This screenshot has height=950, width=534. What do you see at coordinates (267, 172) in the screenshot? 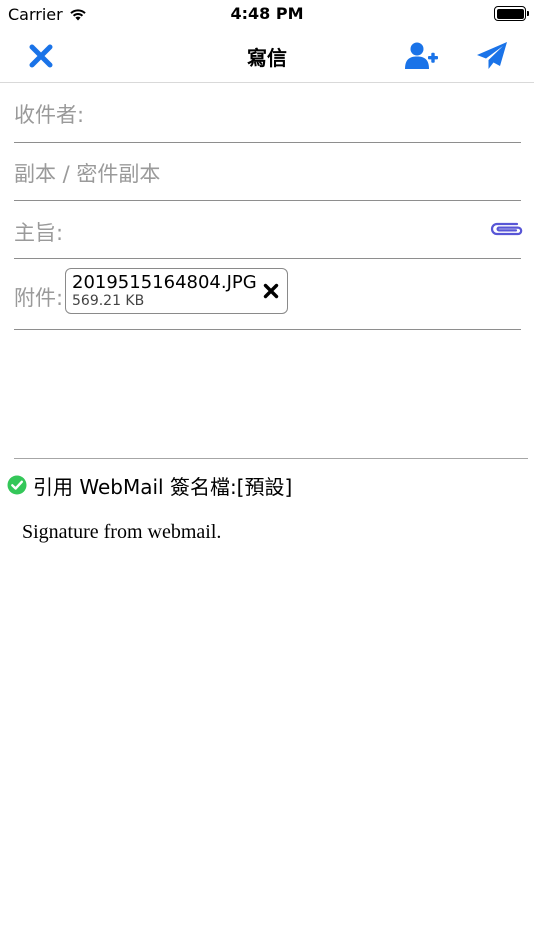
I see `cc-bcc-field: 副本 / 密件副本` at bounding box center [267, 172].